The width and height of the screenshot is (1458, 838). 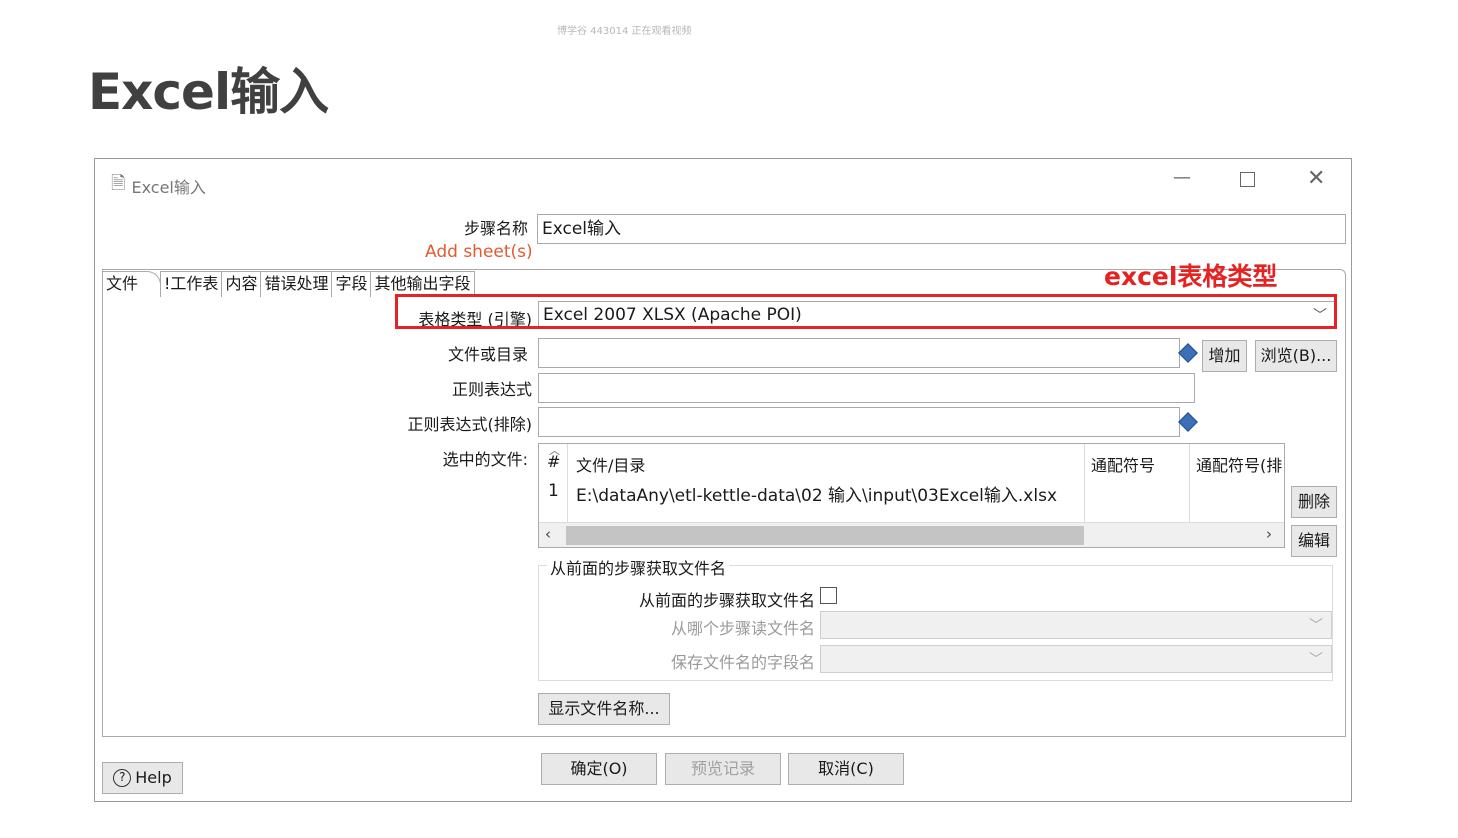 I want to click on table-header-wildcard: 通配符号, so click(x=1123, y=464).